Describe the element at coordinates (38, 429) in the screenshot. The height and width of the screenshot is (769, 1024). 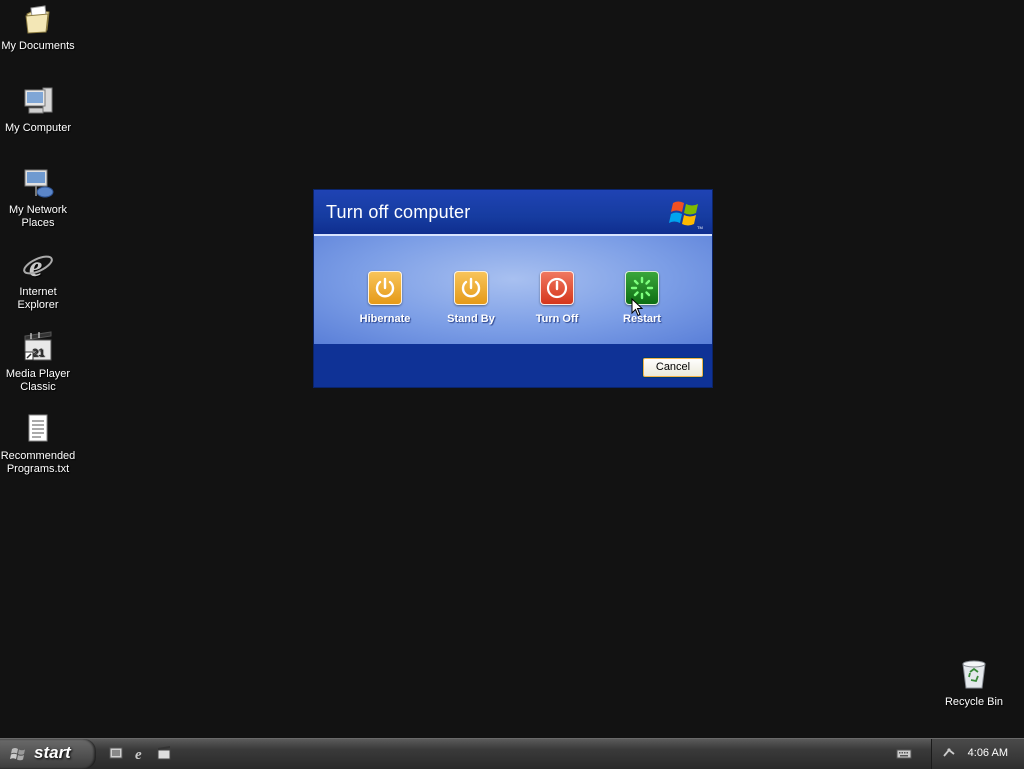
I see `text-file-icon` at that location.